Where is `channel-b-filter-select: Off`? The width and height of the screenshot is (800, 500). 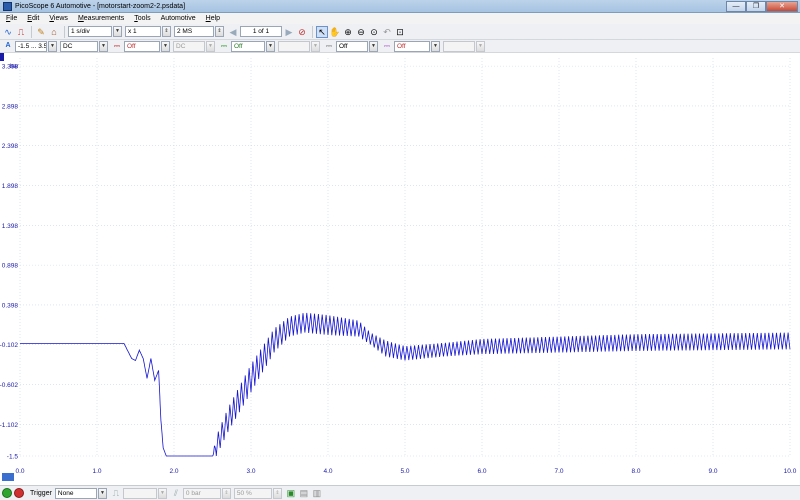
channel-b-filter-select: Off is located at coordinates (248, 46).